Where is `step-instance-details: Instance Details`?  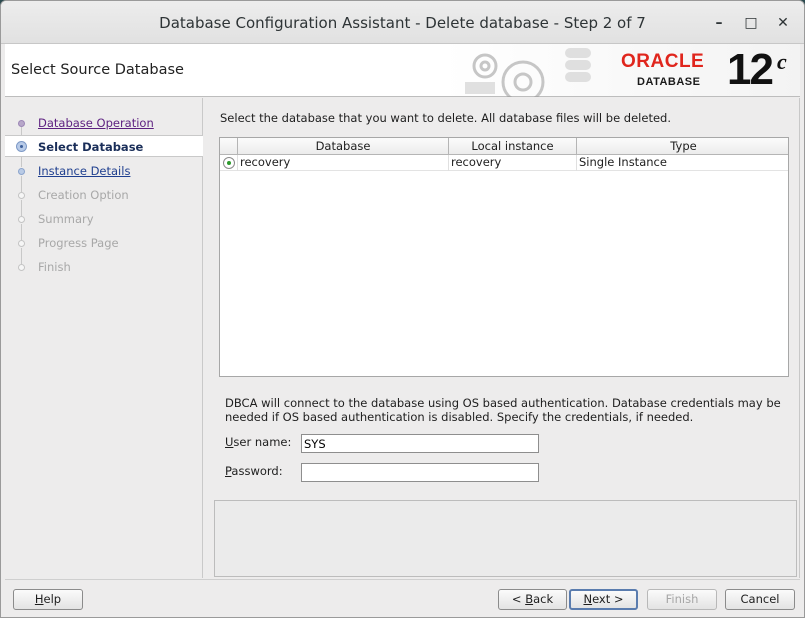
step-instance-details: Instance Details is located at coordinates (104, 169).